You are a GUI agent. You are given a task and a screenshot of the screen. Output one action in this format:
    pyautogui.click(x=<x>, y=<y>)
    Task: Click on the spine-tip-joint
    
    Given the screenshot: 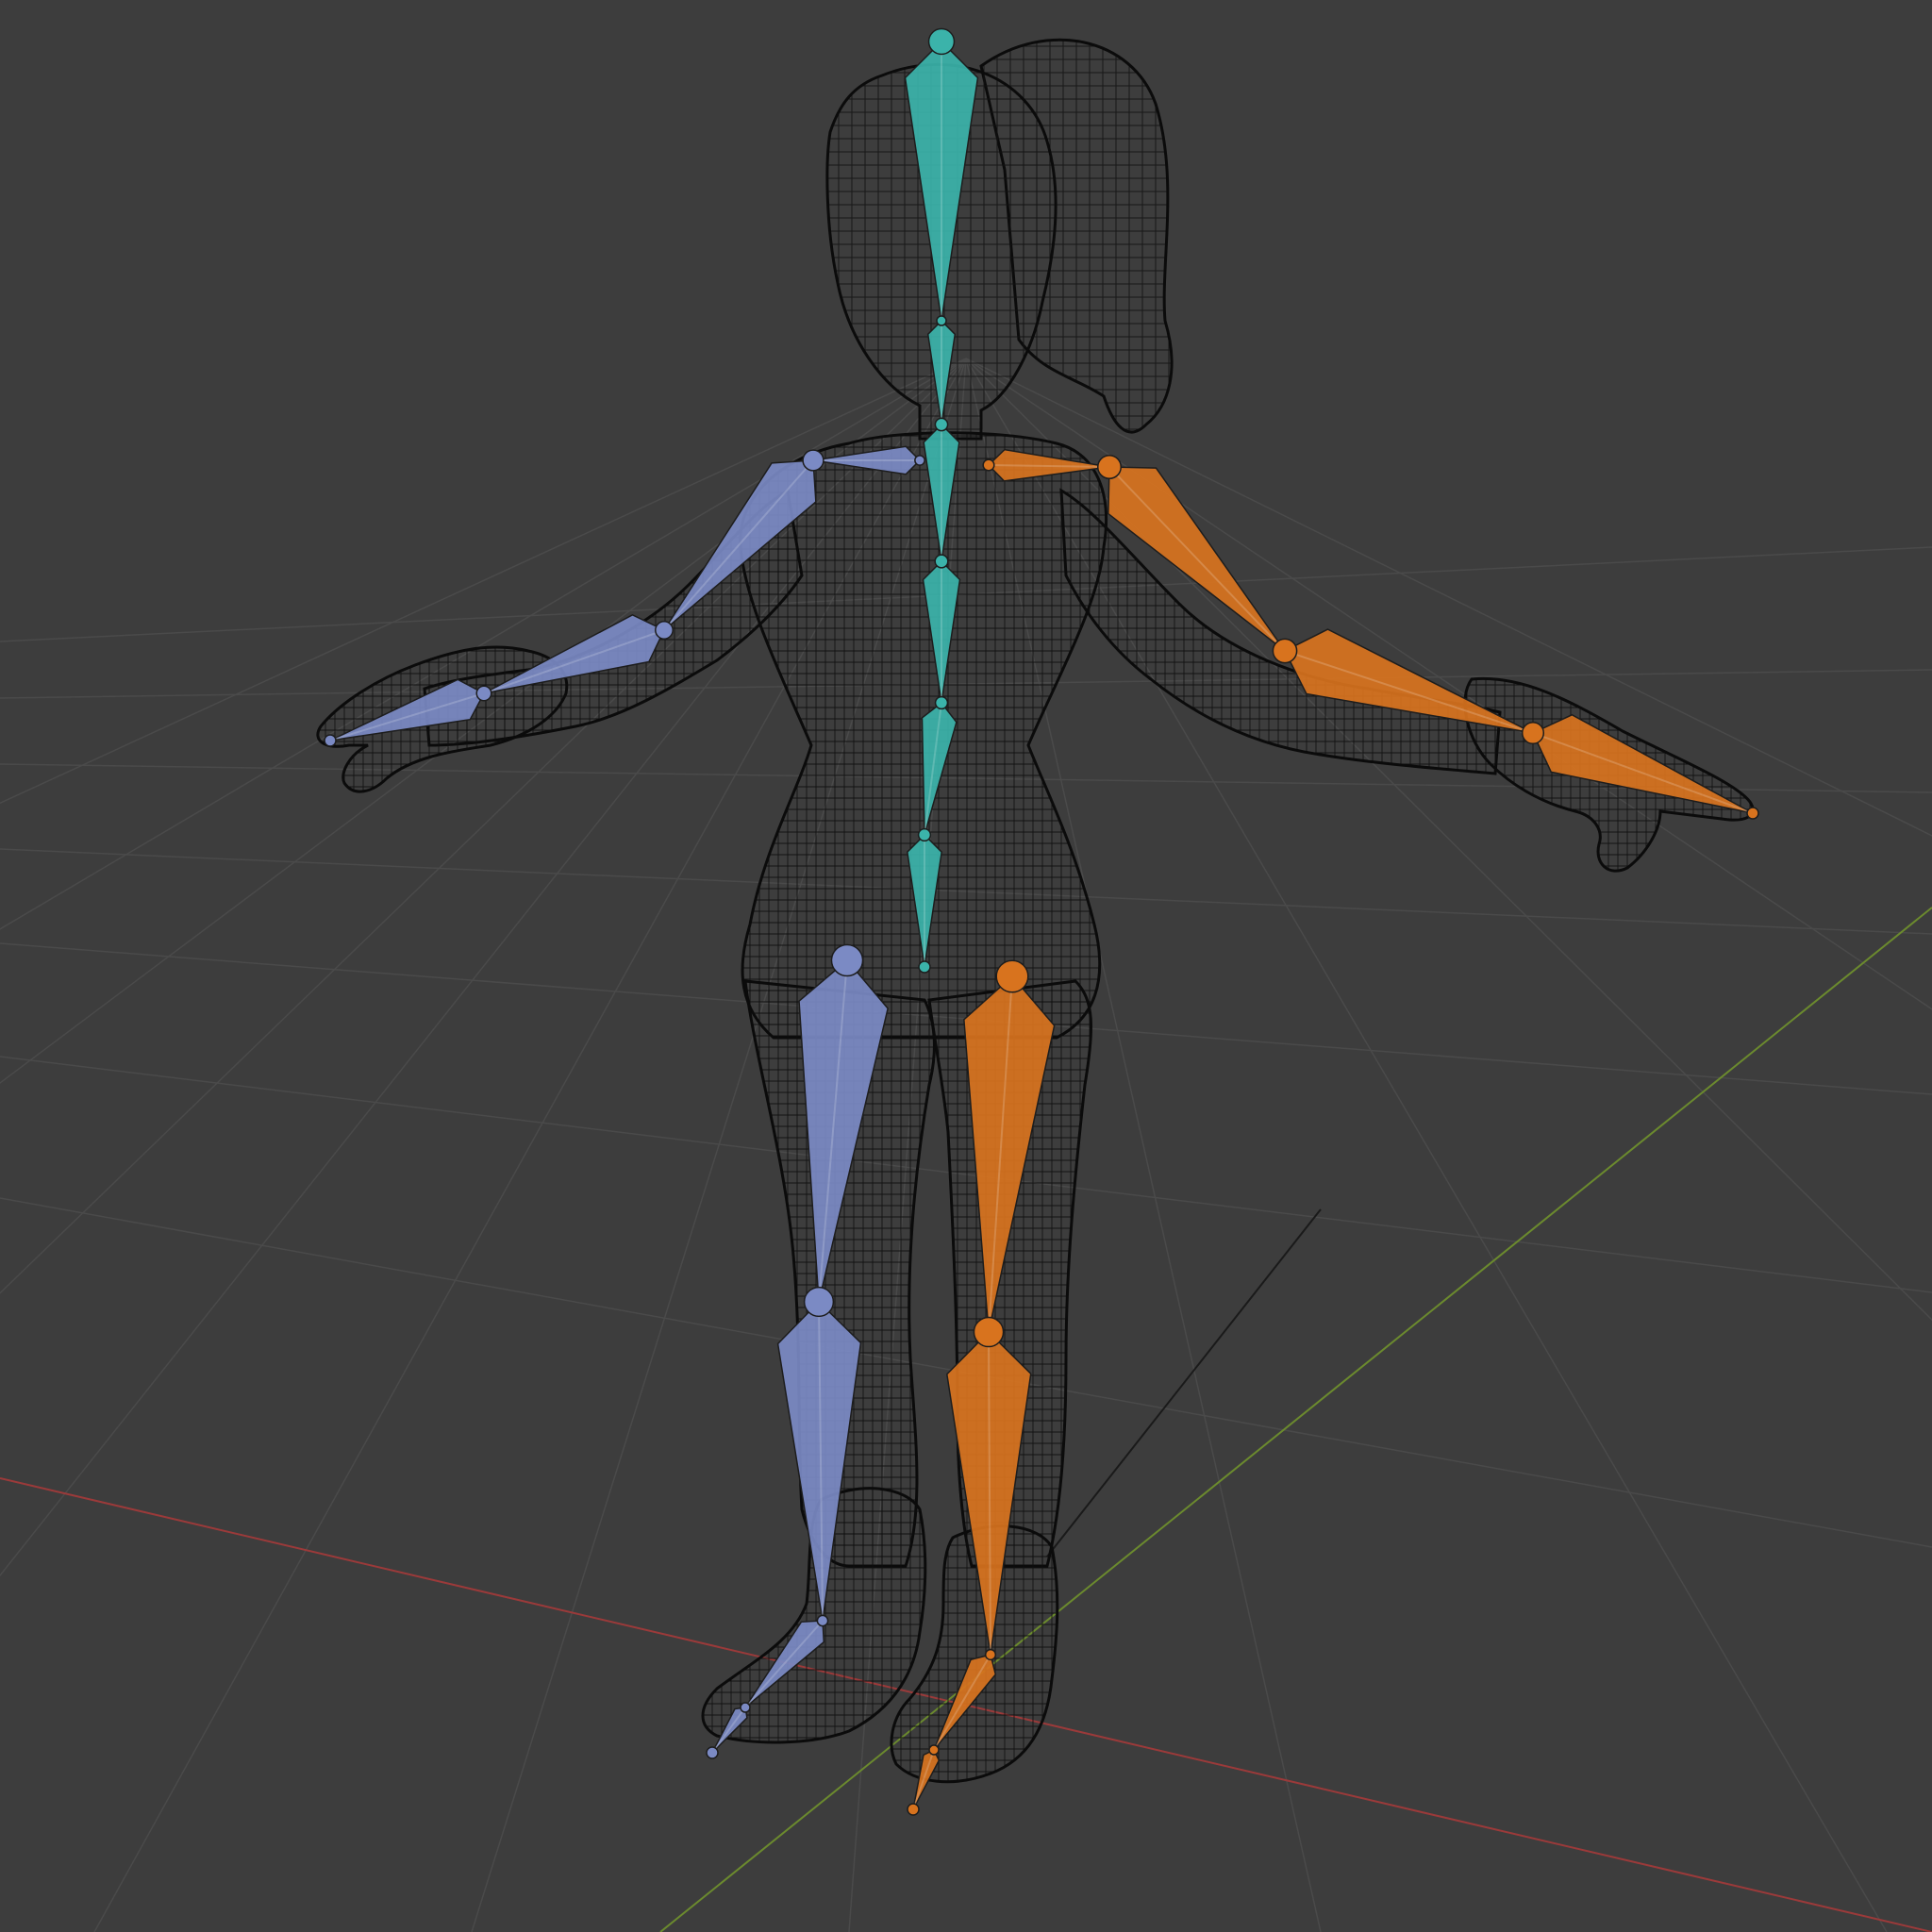 What is the action you would take?
    pyautogui.click(x=925, y=967)
    